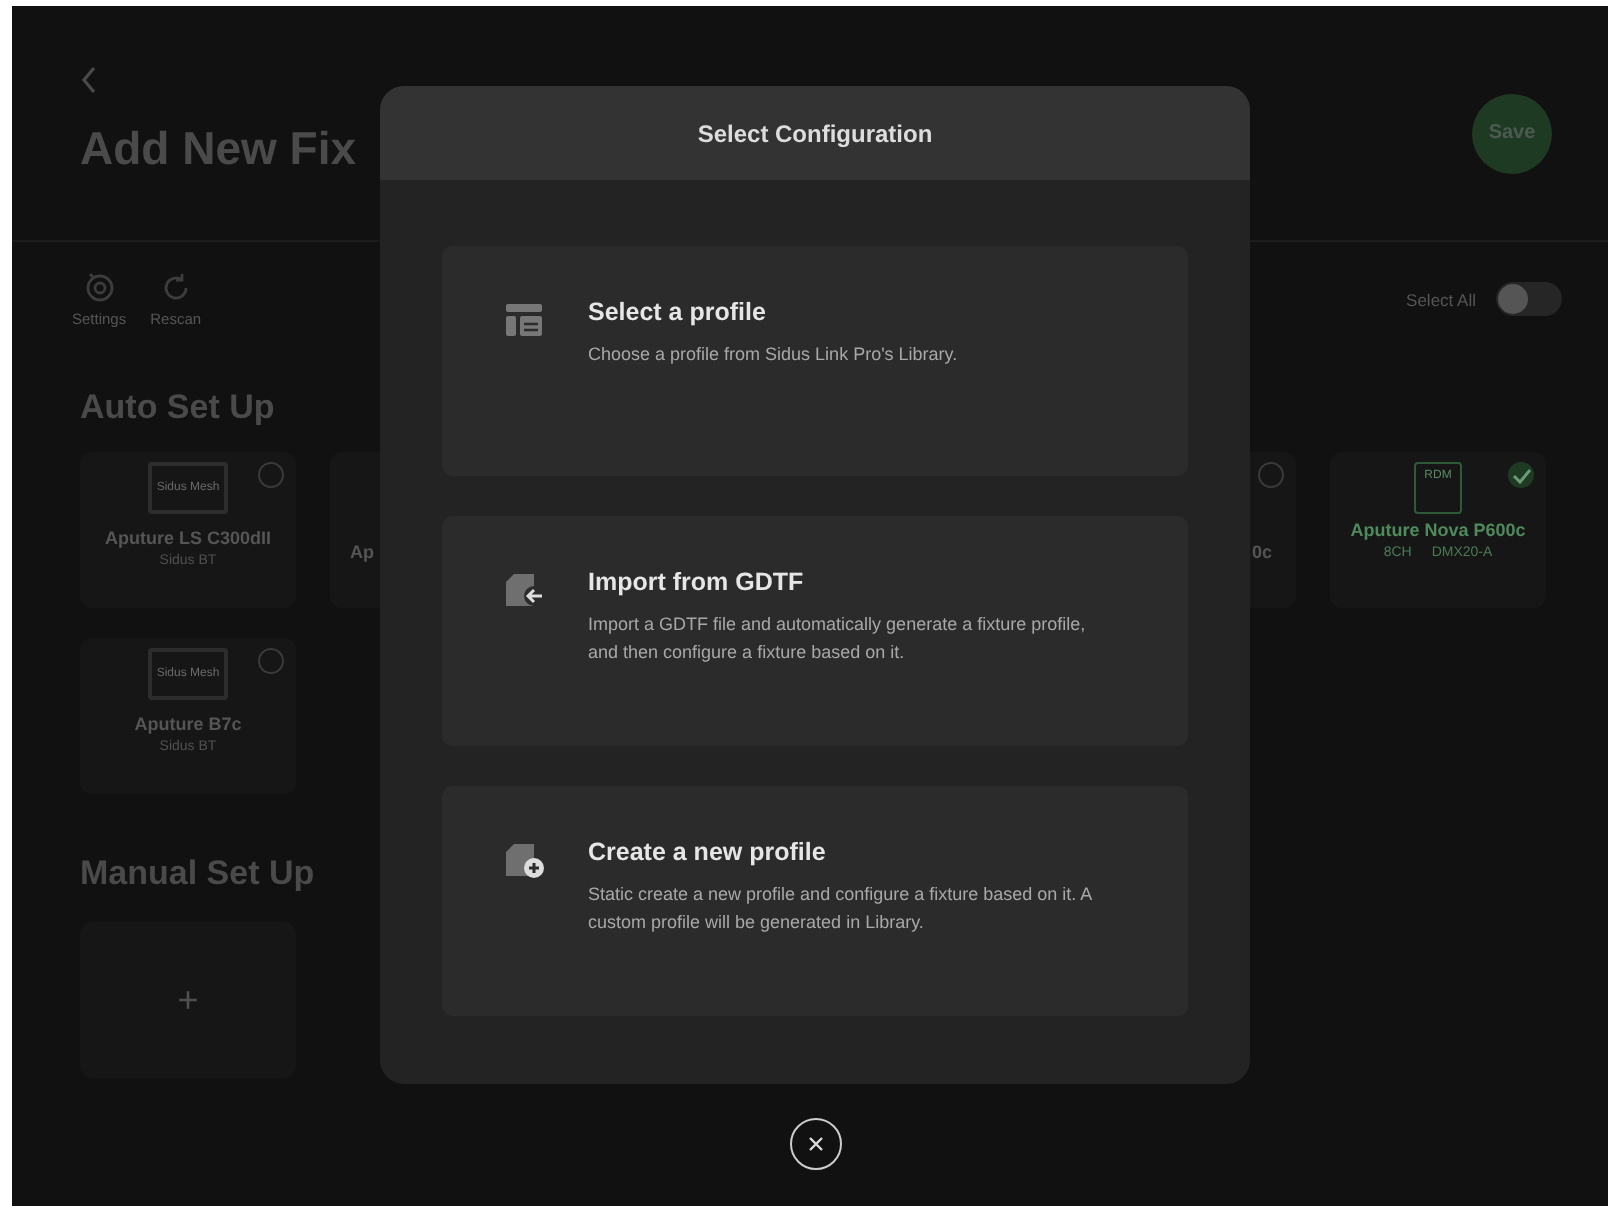  Describe the element at coordinates (99, 286) in the screenshot. I see `target-icon` at that location.